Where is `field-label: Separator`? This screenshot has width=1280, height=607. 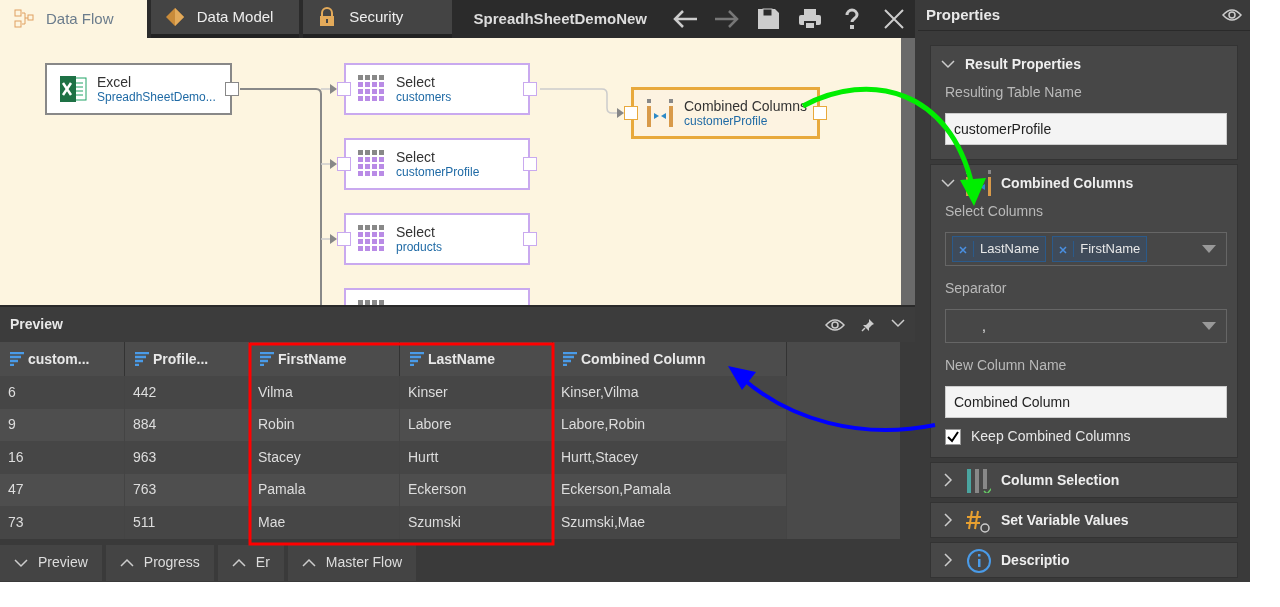
field-label: Separator is located at coordinates (976, 288).